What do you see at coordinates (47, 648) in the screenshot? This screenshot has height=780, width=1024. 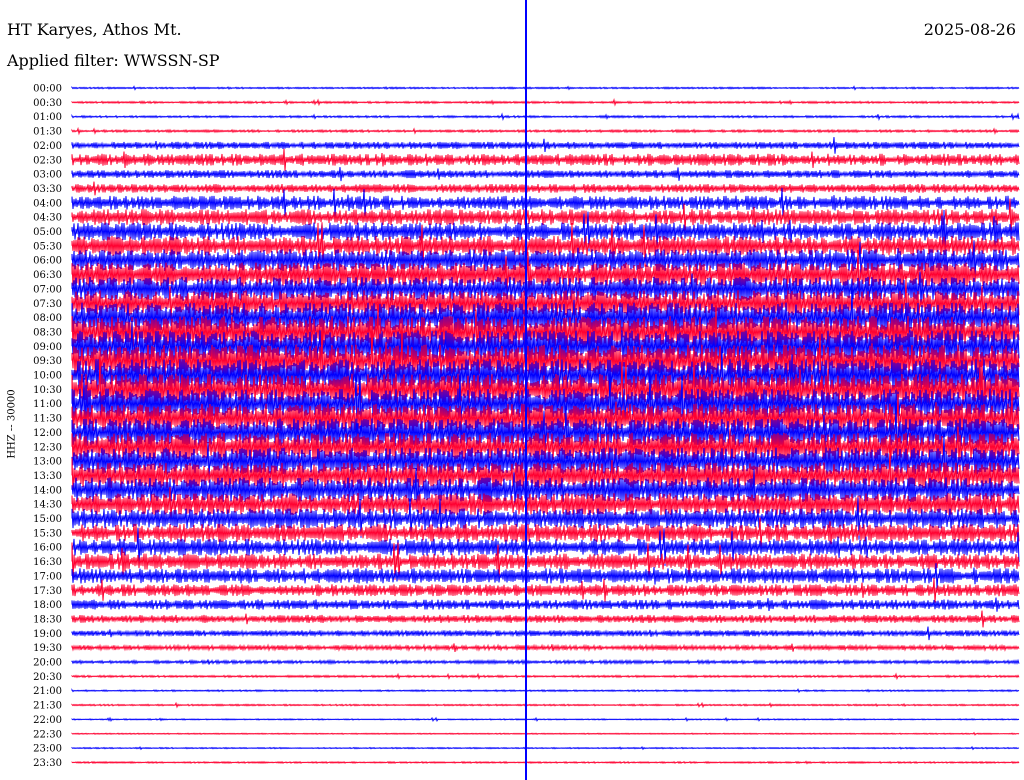 I see `tick-label: 19:30` at bounding box center [47, 648].